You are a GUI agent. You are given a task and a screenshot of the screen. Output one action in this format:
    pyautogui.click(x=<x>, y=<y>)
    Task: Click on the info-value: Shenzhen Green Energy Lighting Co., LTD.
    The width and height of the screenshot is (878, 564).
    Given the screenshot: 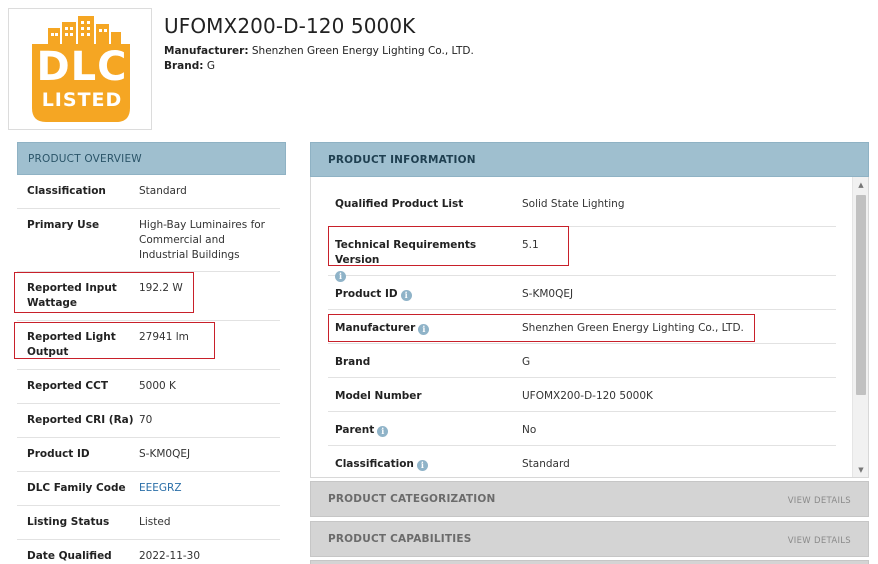 What is the action you would take?
    pyautogui.click(x=633, y=328)
    